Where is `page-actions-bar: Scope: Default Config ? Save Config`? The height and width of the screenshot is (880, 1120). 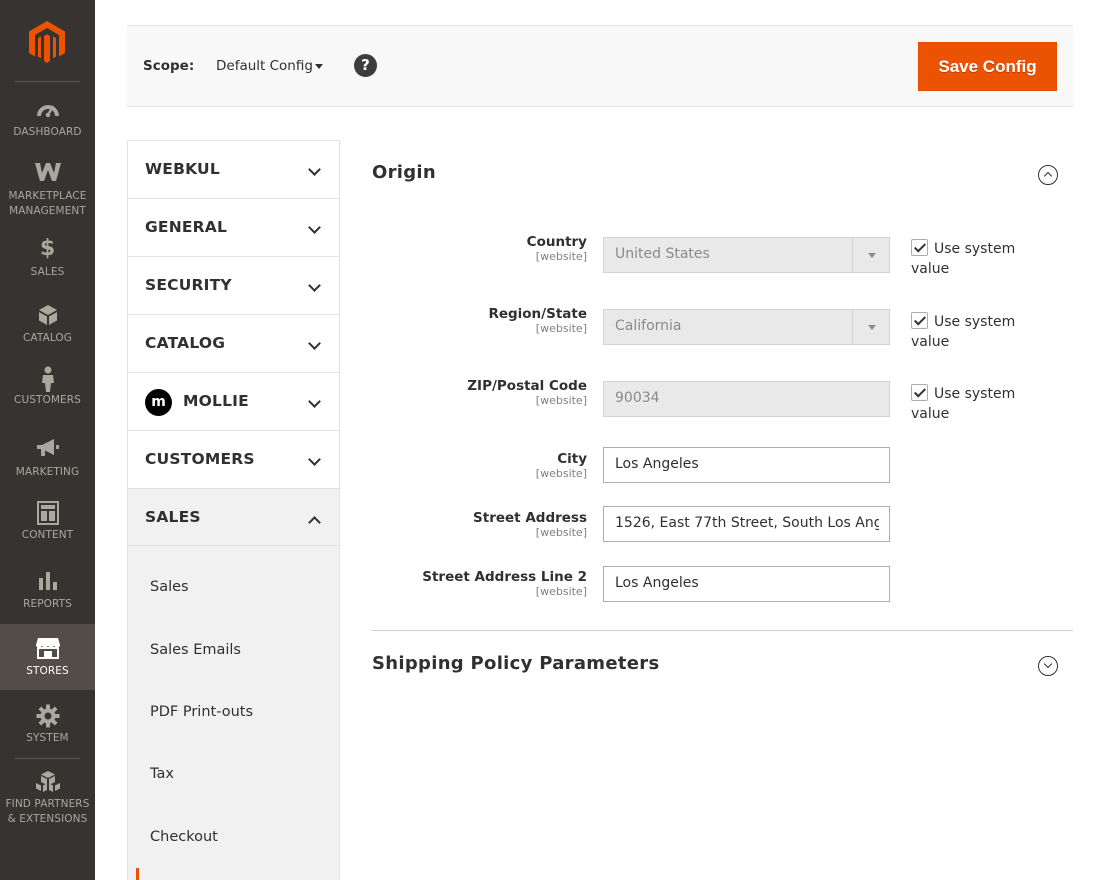 page-actions-bar: Scope: Default Config ? Save Config is located at coordinates (600, 66).